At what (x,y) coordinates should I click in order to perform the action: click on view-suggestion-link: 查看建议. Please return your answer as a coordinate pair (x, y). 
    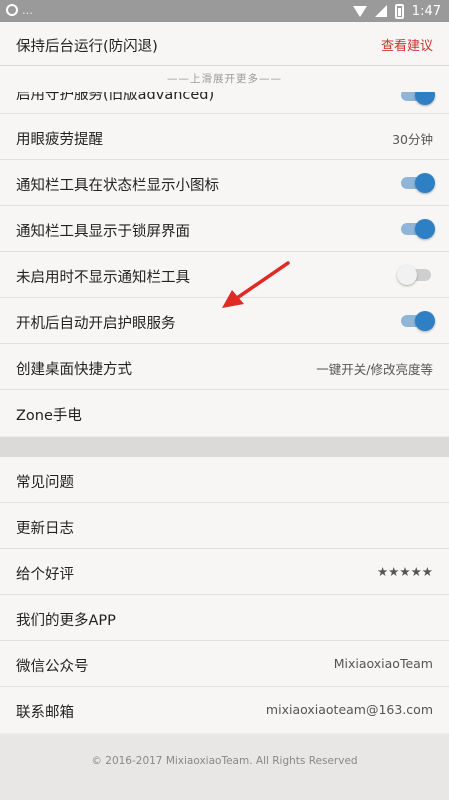
    Looking at the image, I should click on (407, 44).